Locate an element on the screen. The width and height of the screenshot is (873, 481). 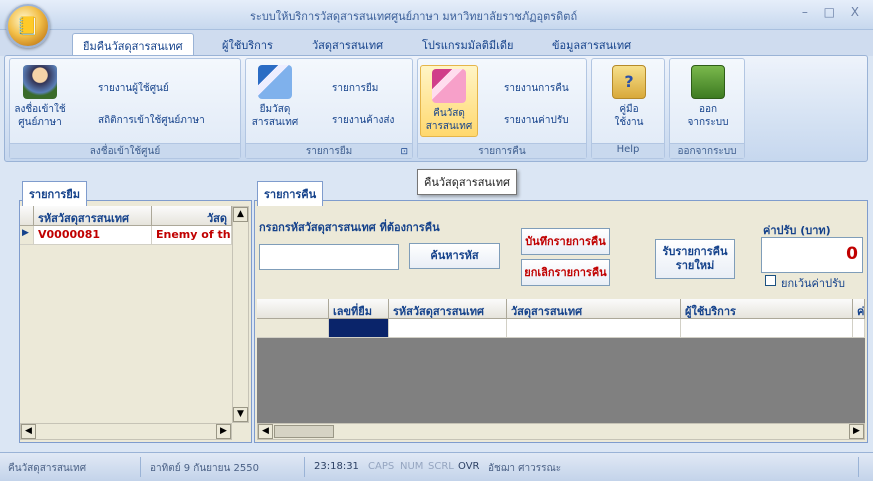
tab-borrow-return: ยืมคืนวัสดุสารสนเทศ is located at coordinates (133, 44).